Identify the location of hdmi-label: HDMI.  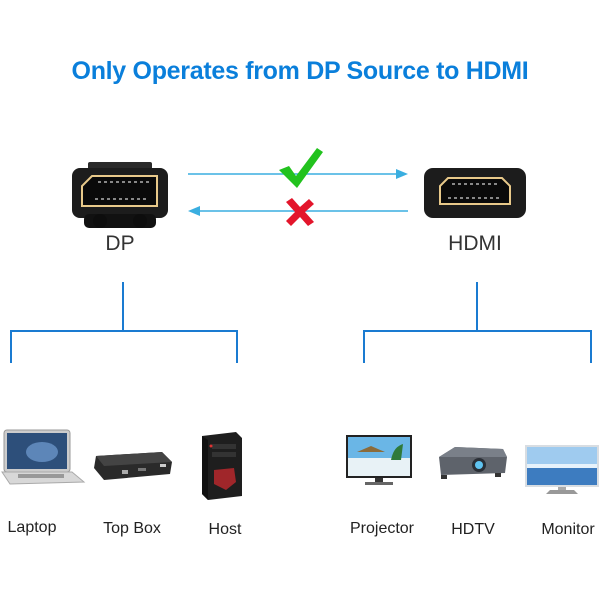
(475, 243).